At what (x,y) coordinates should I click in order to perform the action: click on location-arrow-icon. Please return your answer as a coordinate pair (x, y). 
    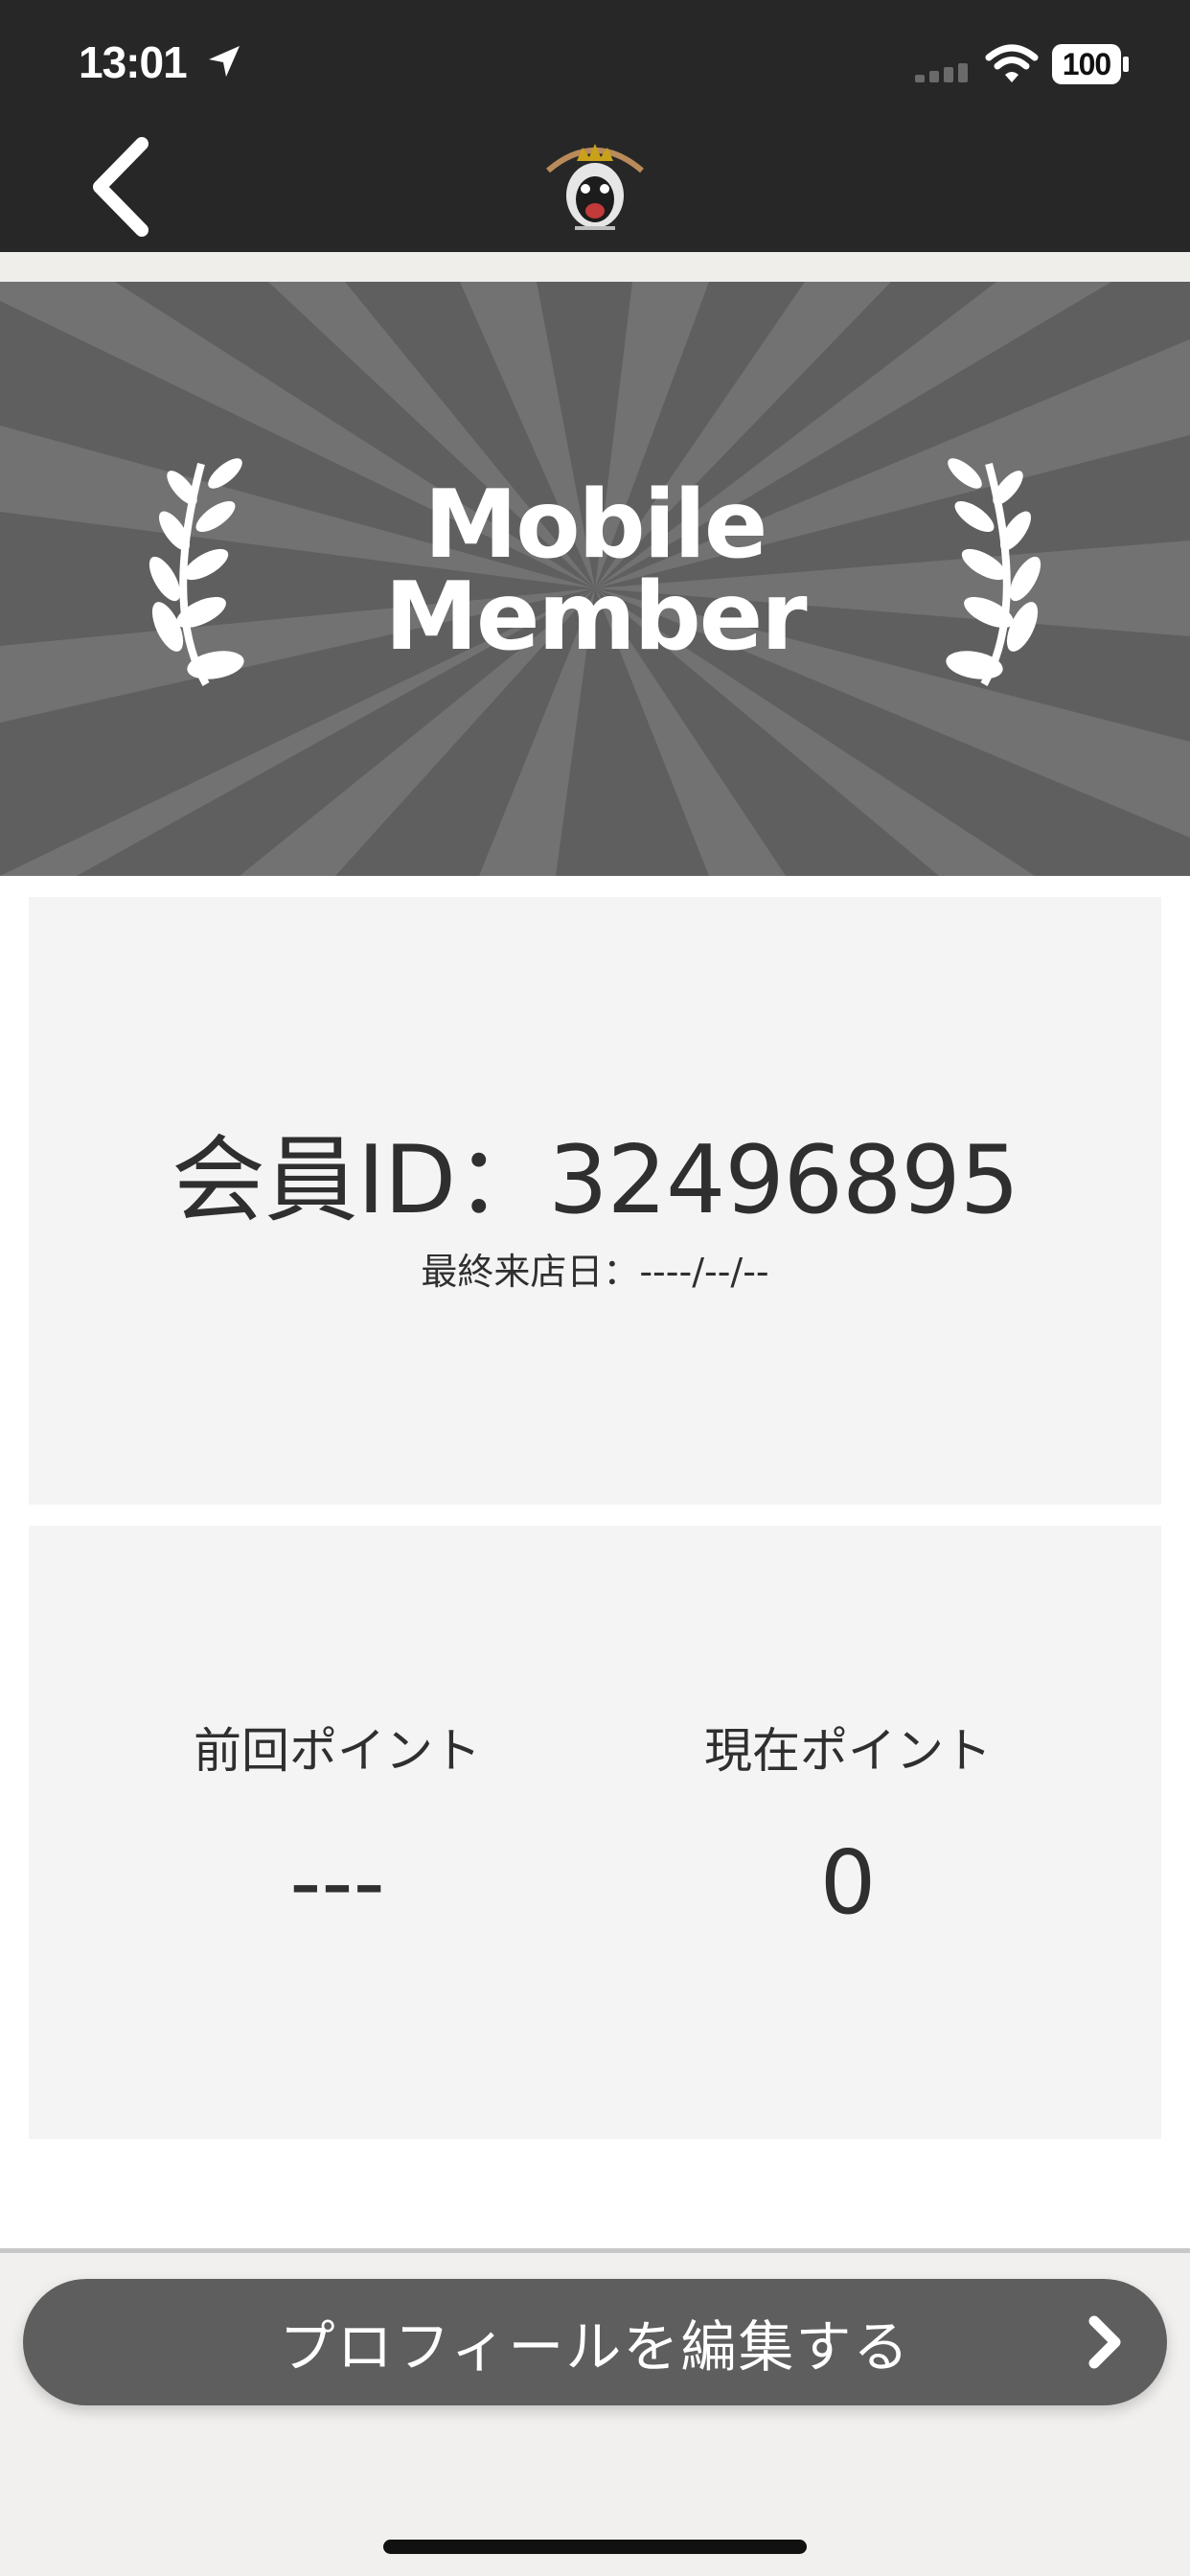
    Looking at the image, I should click on (225, 62).